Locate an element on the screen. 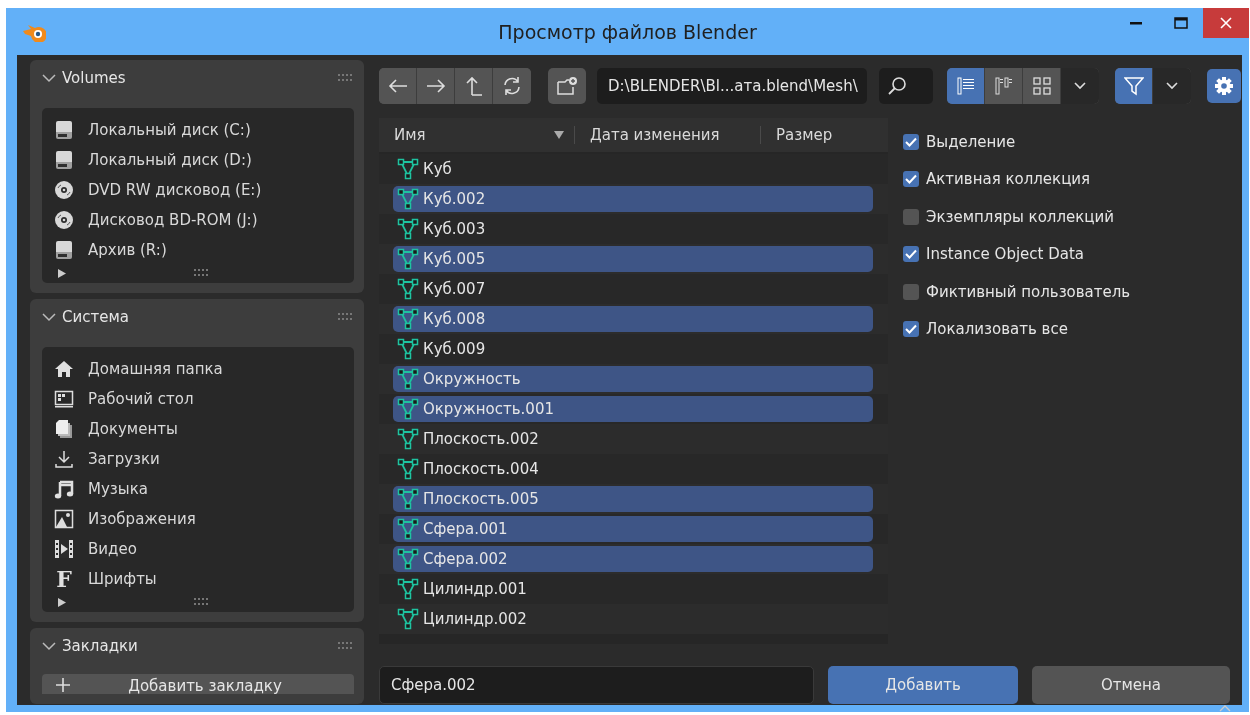 Image resolution: width=1250 pixels, height=715 pixels. file-row: Окружность is located at coordinates (633, 379).